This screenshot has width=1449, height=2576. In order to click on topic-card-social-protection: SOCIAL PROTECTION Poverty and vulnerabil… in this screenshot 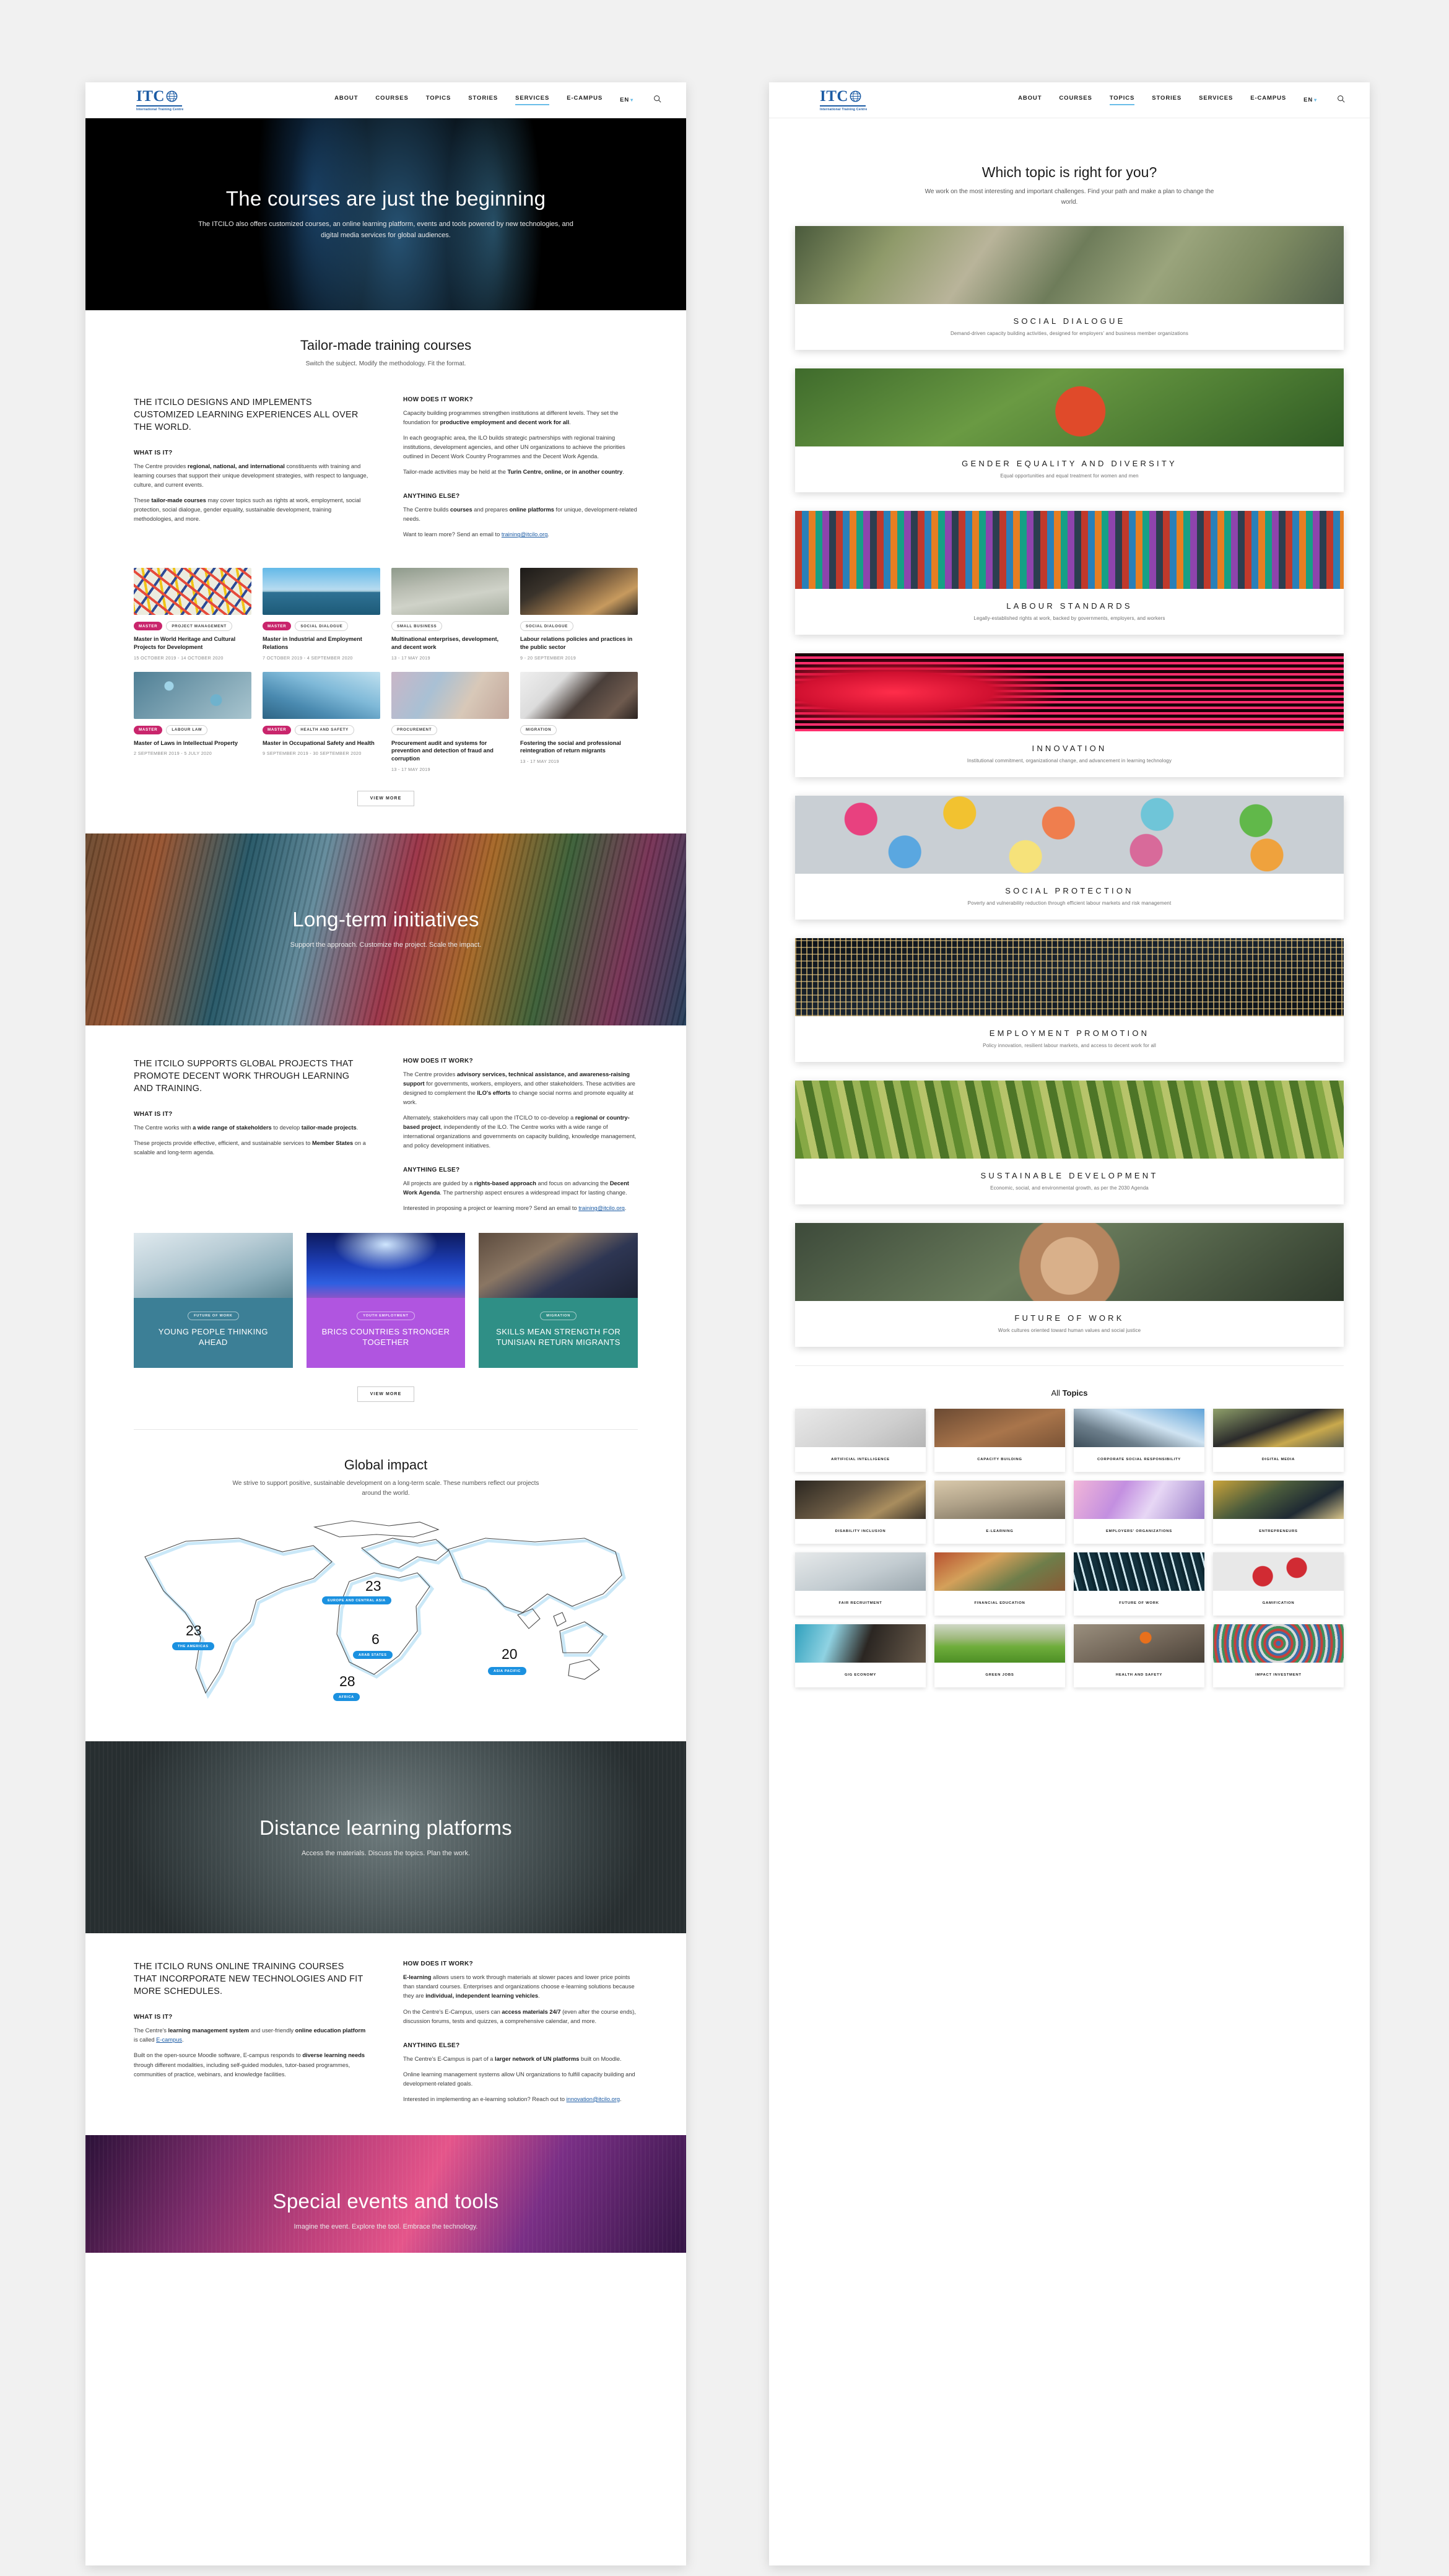, I will do `click(1069, 858)`.